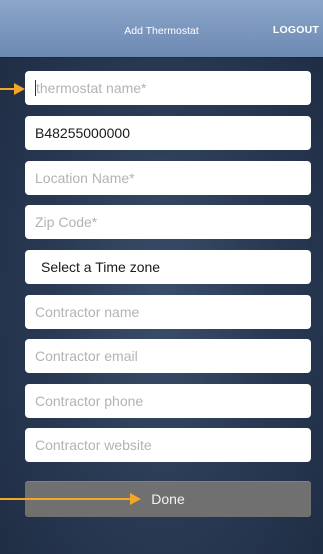  What do you see at coordinates (168, 356) in the screenshot?
I see `contractor-email-field: Contractor email` at bounding box center [168, 356].